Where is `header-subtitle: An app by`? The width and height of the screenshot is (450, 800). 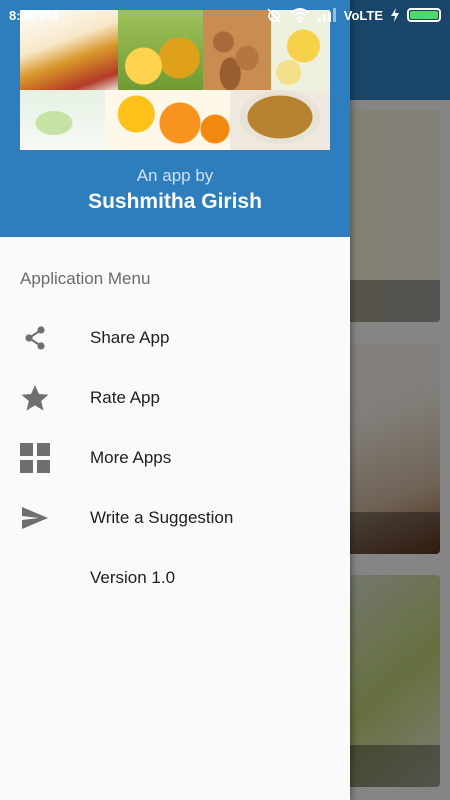
header-subtitle: An app by is located at coordinates (175, 175).